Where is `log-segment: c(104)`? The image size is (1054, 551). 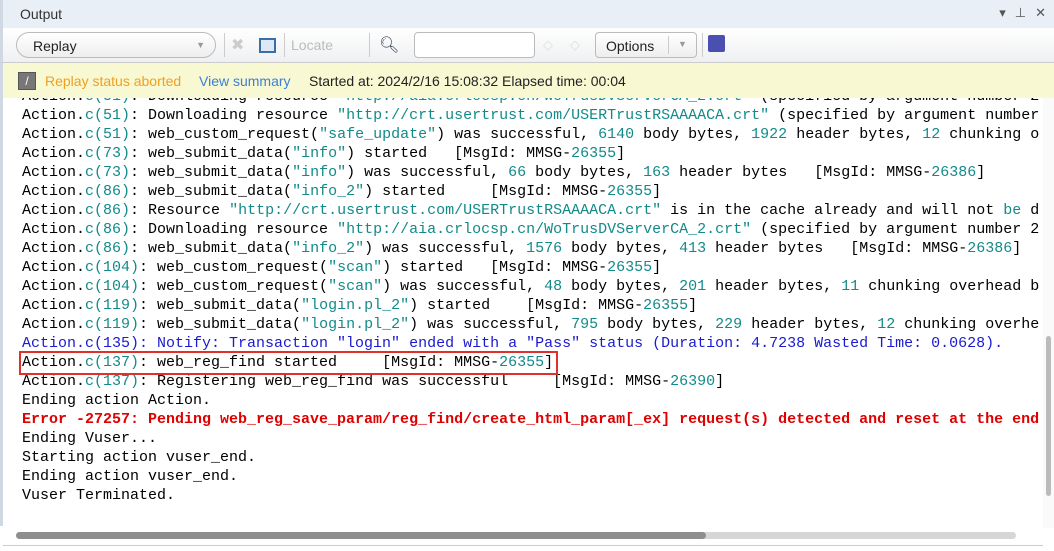 log-segment: c(104) is located at coordinates (112, 267).